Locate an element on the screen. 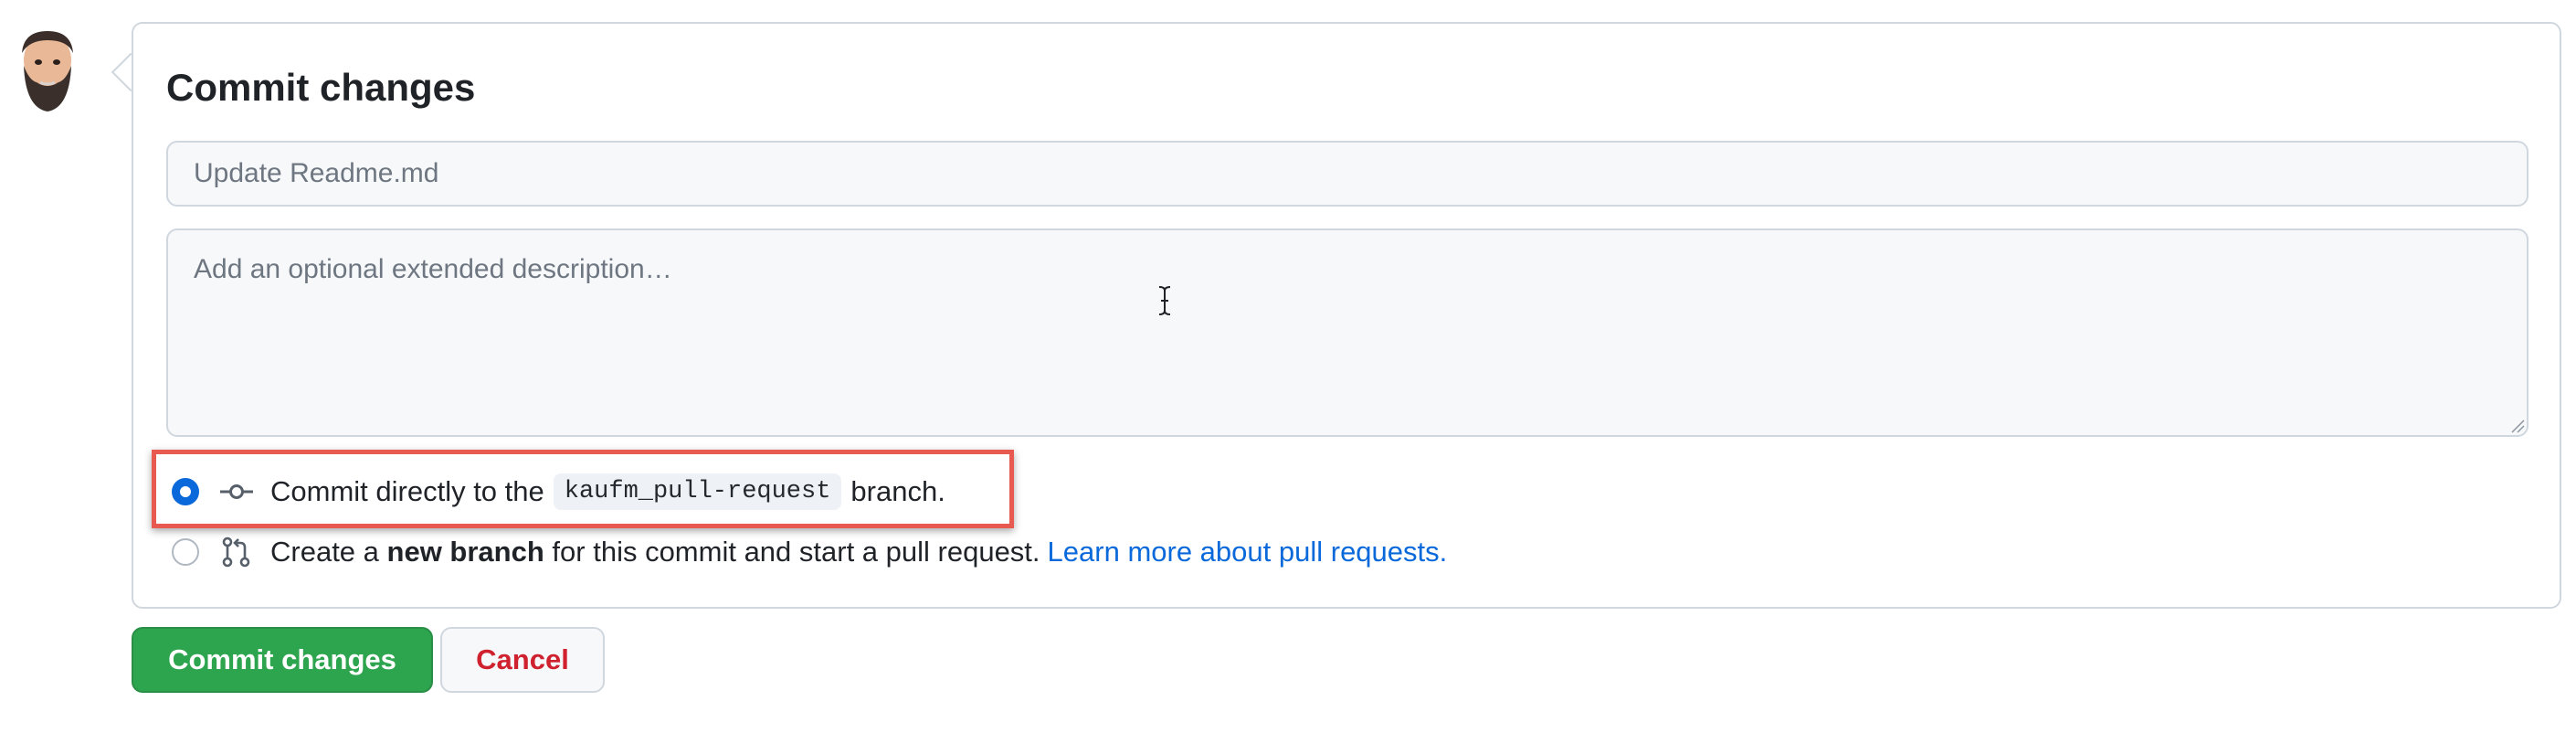 The image size is (2576, 733). resize-handle-icon is located at coordinates (2517, 426).